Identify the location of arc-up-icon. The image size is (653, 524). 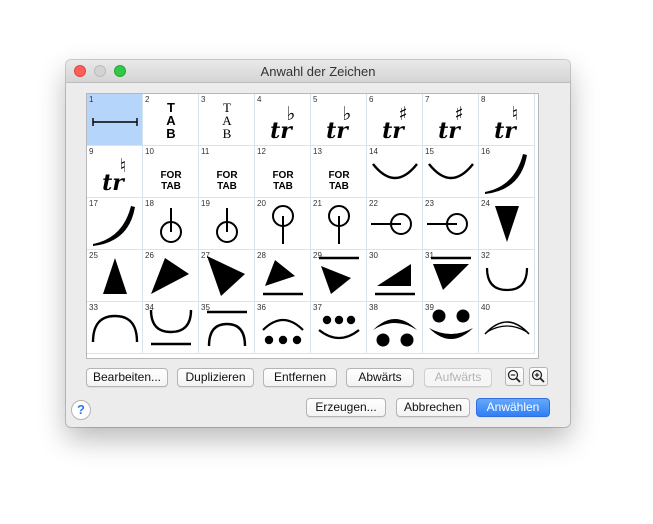
(115, 328).